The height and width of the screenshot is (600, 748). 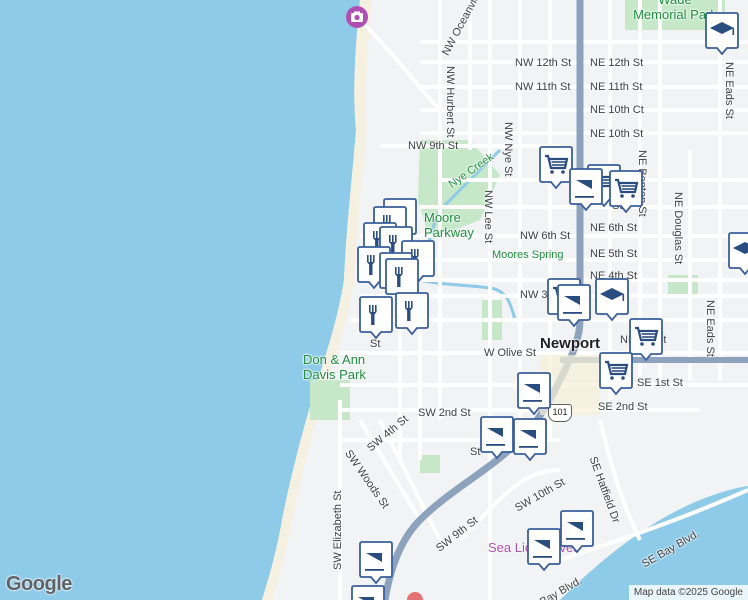 What do you see at coordinates (430, 464) in the screenshot?
I see `park-area` at bounding box center [430, 464].